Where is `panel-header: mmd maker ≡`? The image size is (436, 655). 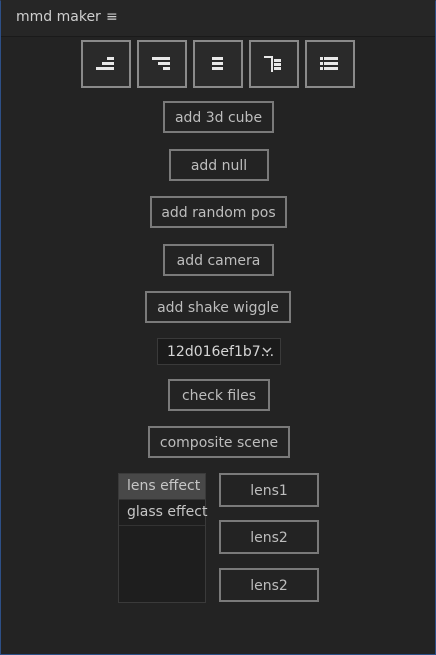 panel-header: mmd maker ≡ is located at coordinates (218, 18).